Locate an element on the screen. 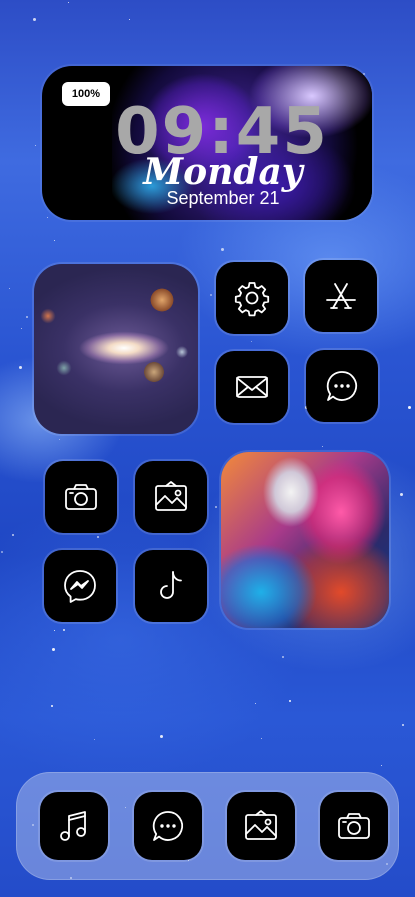  tiktok-app is located at coordinates (171, 586).